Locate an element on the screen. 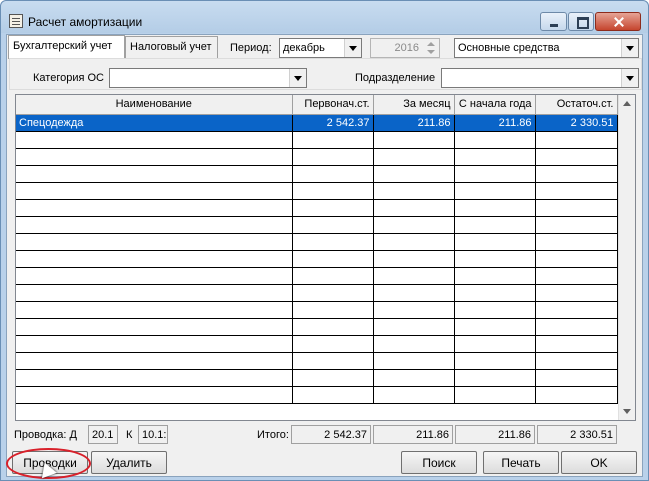  vertical-scrollbar is located at coordinates (626, 257).